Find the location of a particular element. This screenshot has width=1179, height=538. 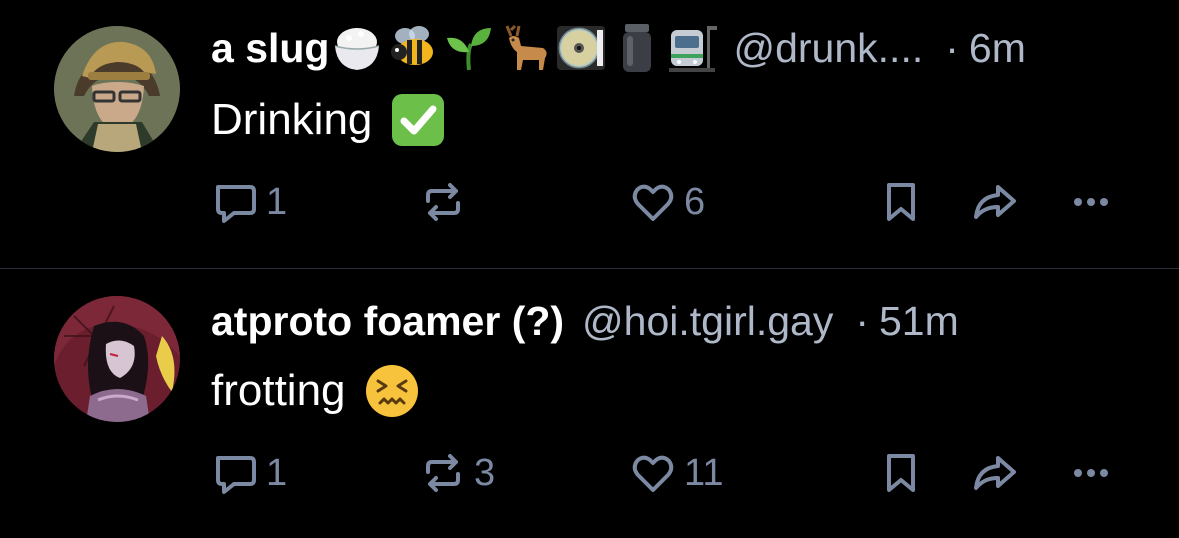

post-text-content: Drinking is located at coordinates (292, 119).